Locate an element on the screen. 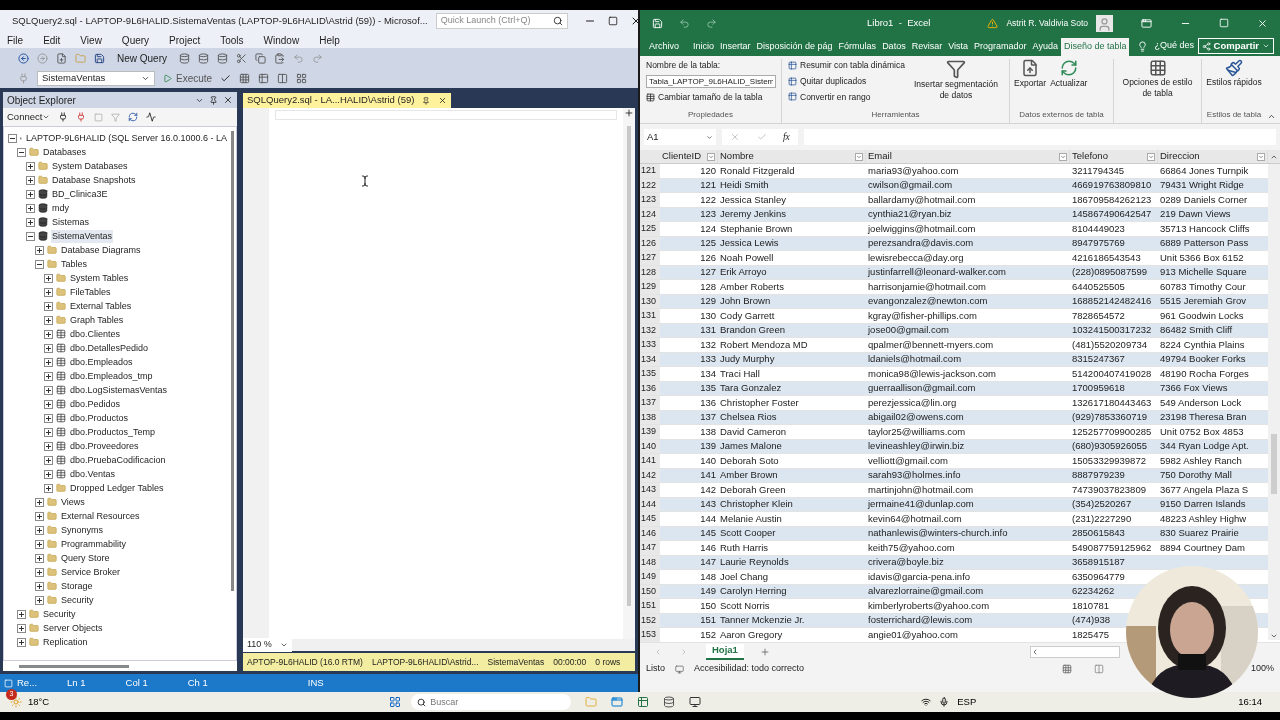 The image size is (1280, 720). ribbon-tab: Diseño de tabla is located at coordinates (1095, 47).